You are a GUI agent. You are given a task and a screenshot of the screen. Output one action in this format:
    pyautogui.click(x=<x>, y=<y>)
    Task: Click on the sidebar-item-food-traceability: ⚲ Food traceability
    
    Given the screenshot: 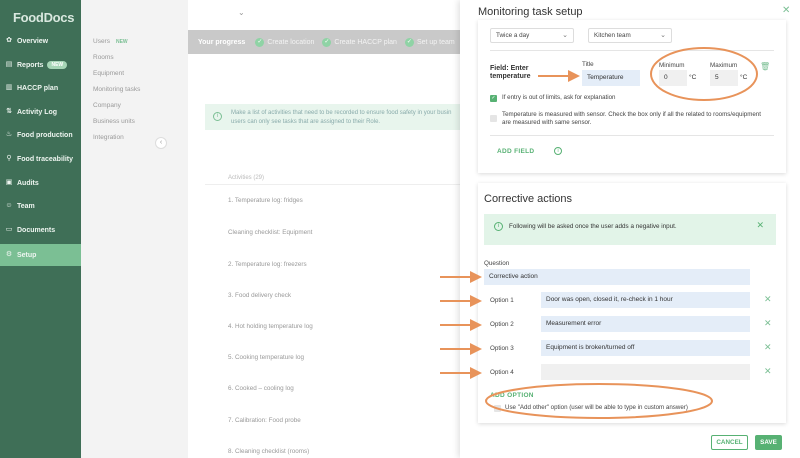 What is the action you would take?
    pyautogui.click(x=40, y=159)
    